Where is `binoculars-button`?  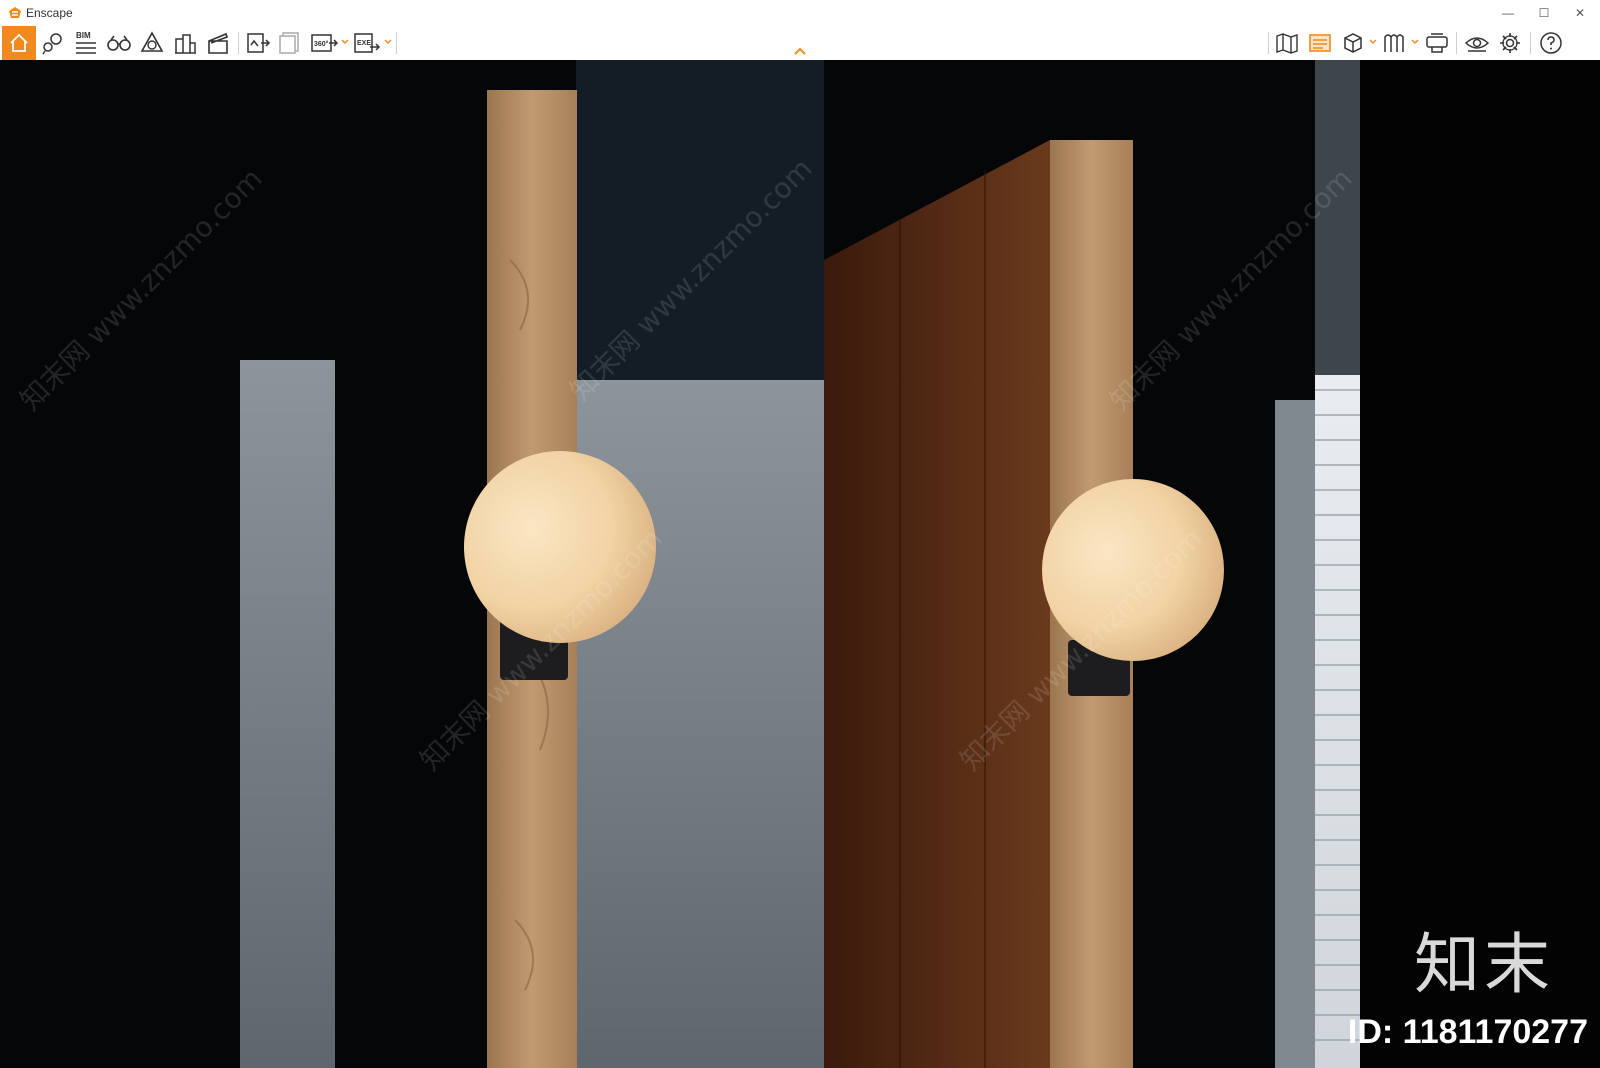 binoculars-button is located at coordinates (119, 43).